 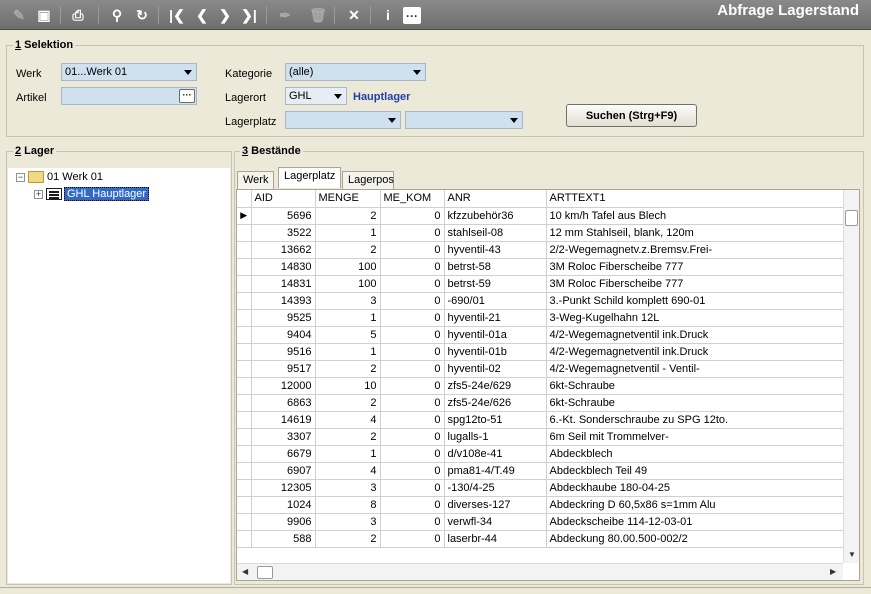 I want to click on cell-aid: 12305, so click(x=283, y=488).